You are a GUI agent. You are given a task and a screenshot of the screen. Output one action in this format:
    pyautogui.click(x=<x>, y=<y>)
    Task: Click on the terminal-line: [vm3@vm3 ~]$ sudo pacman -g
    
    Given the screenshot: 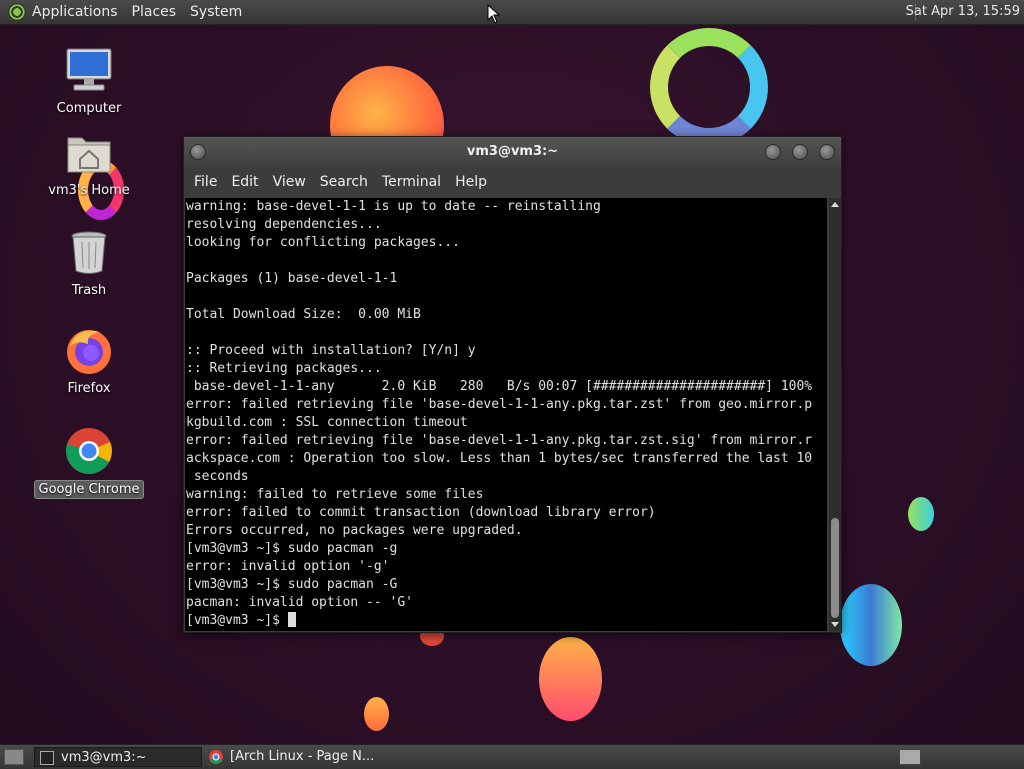 What is the action you would take?
    pyautogui.click(x=292, y=548)
    